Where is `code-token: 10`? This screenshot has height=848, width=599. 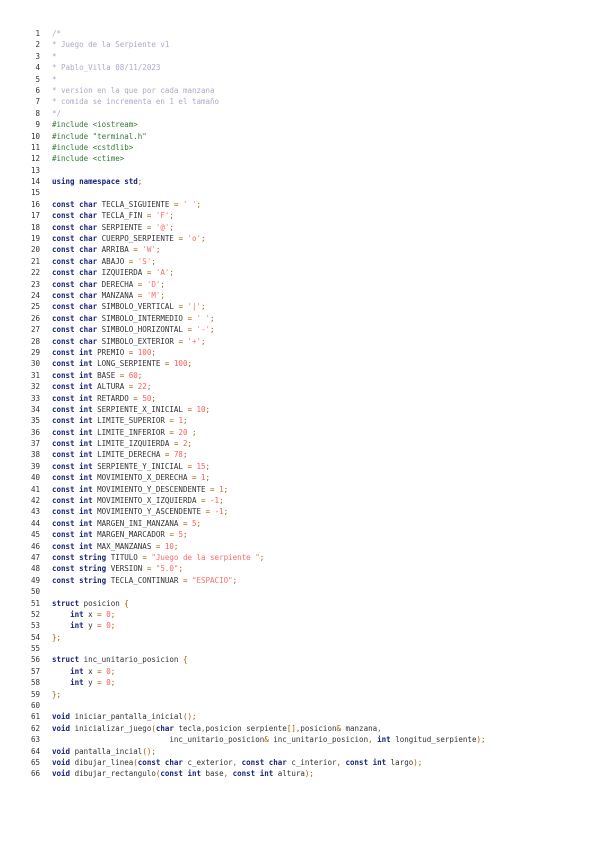 code-token: 10 is located at coordinates (169, 546).